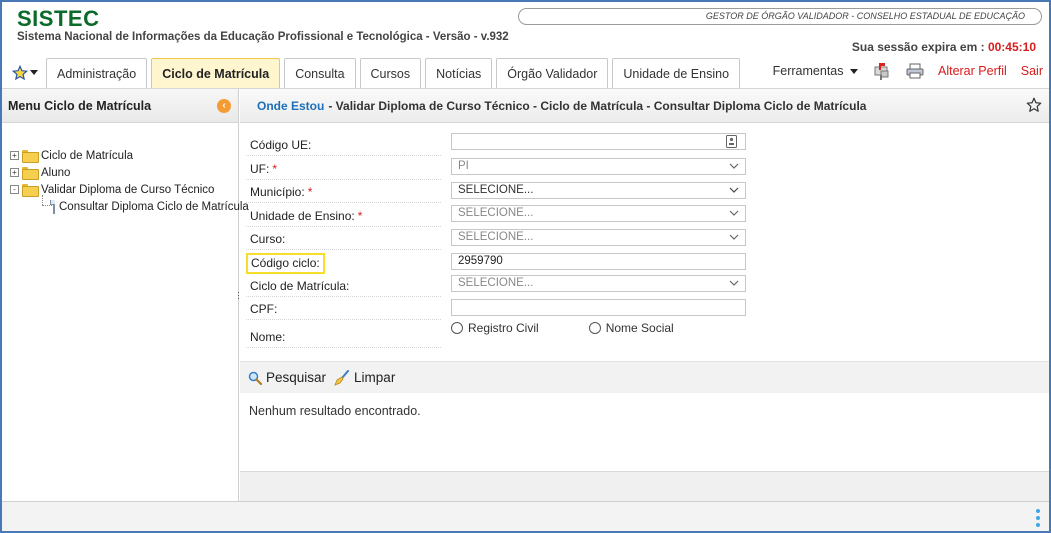 This screenshot has height=533, width=1051. I want to click on breadcrumb-where: Onde Estou, so click(291, 105).